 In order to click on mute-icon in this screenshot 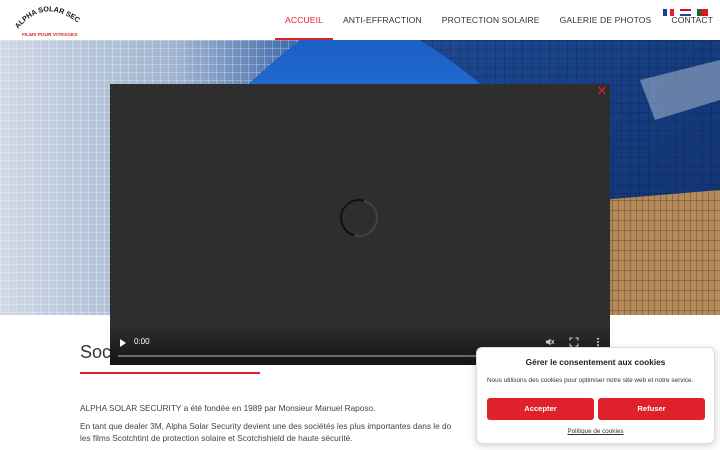, I will do `click(550, 342)`.